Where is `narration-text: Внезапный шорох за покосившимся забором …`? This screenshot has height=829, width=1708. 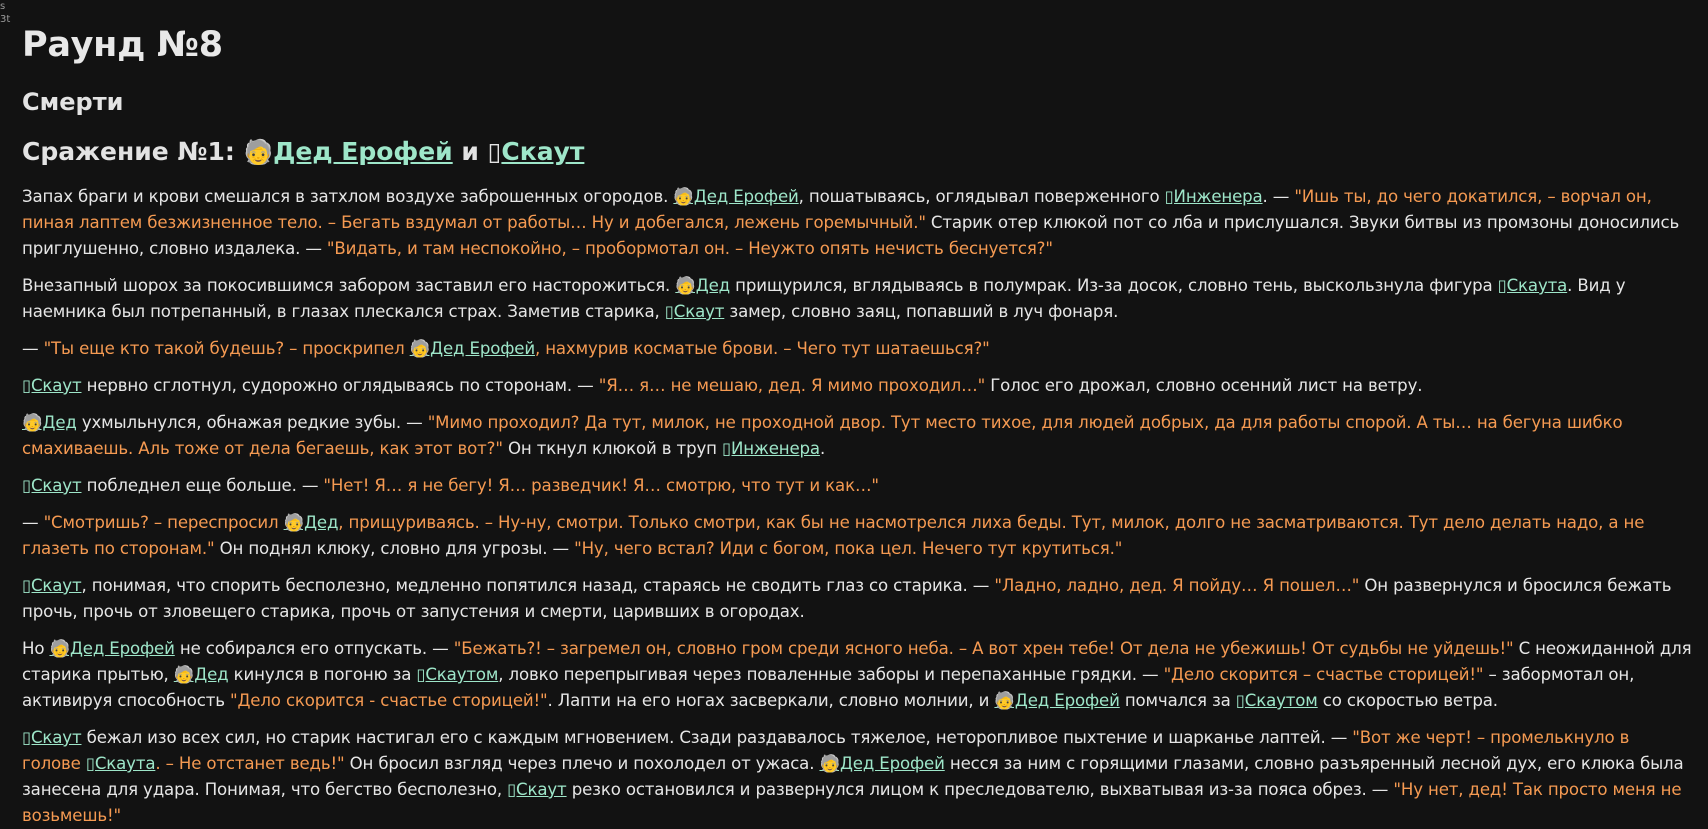
narration-text: Внезапный шорох за покосившимся забором … is located at coordinates (349, 285).